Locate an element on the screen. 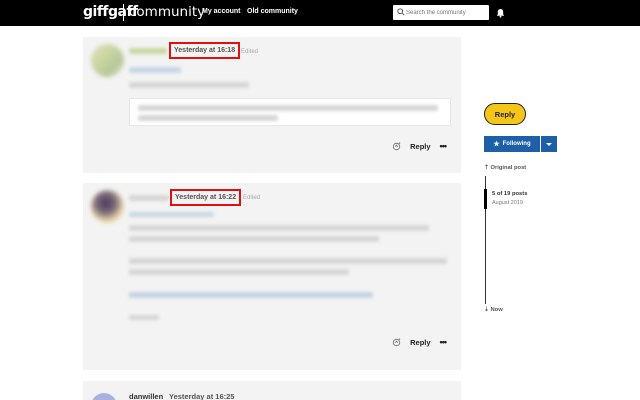 Image resolution: width=640 pixels, height=400 pixels. following-label: Following is located at coordinates (516, 144).